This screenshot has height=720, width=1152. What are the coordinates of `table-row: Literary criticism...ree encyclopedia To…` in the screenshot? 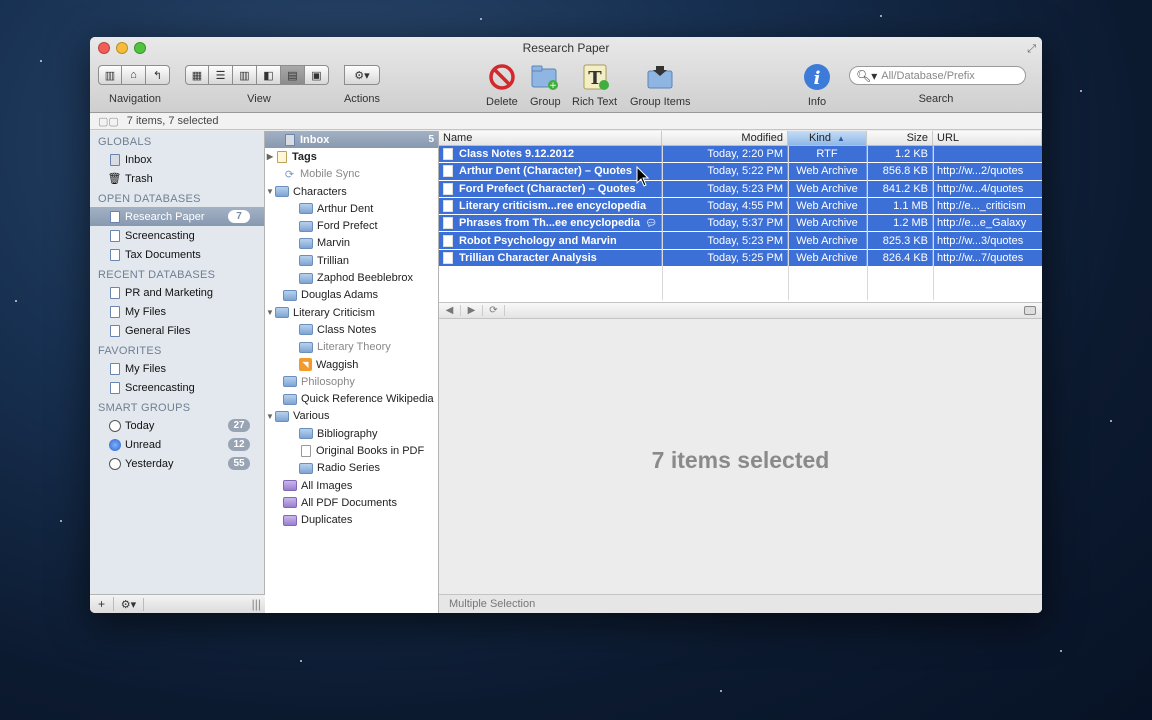 It's located at (740, 206).